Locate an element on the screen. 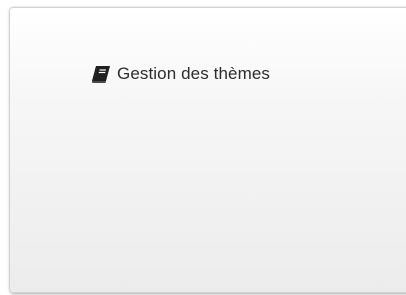 This screenshot has width=406, height=295. tile-label: Gestion des thèmes is located at coordinates (193, 73).